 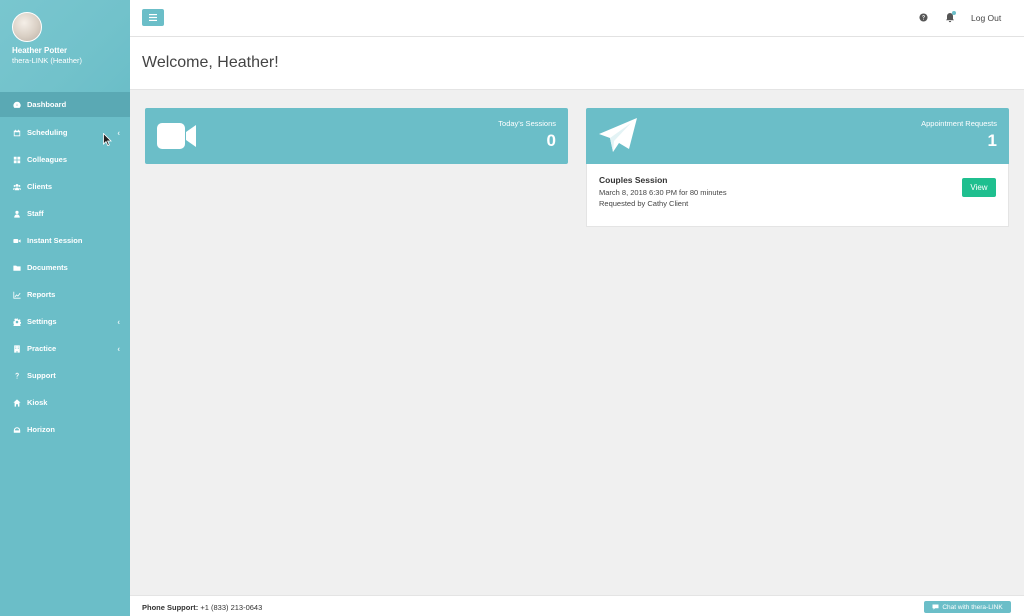 What do you see at coordinates (41, 375) in the screenshot?
I see `sidebar-item-label: Support` at bounding box center [41, 375].